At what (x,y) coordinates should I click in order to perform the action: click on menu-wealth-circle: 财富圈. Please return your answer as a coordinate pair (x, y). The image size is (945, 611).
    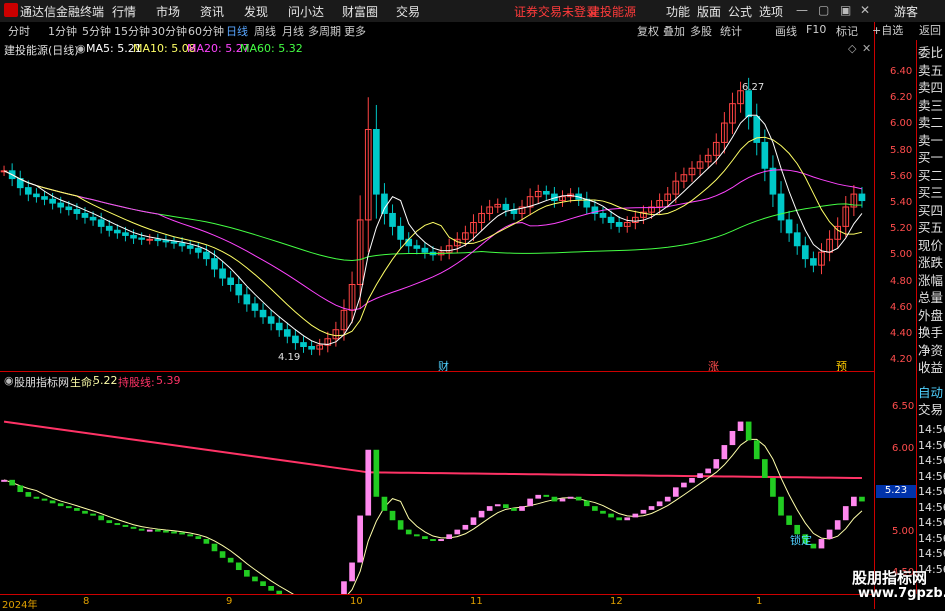
    Looking at the image, I should click on (360, 11).